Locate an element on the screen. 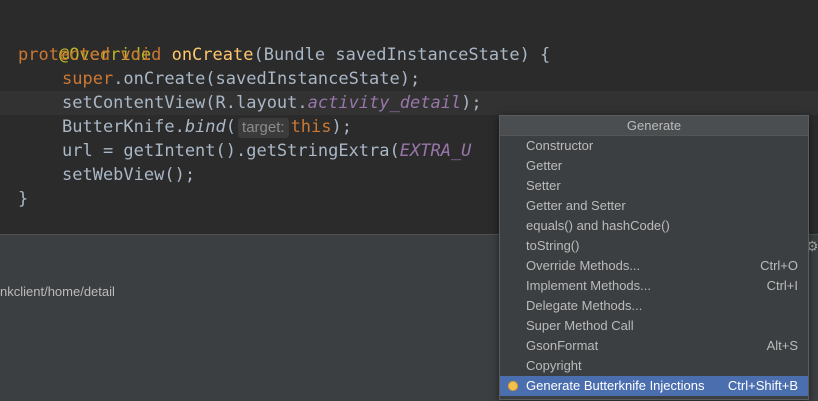 Image resolution: width=818 pixels, height=401 pixels. menu-item-shortcut: Alt+S is located at coordinates (782, 345).